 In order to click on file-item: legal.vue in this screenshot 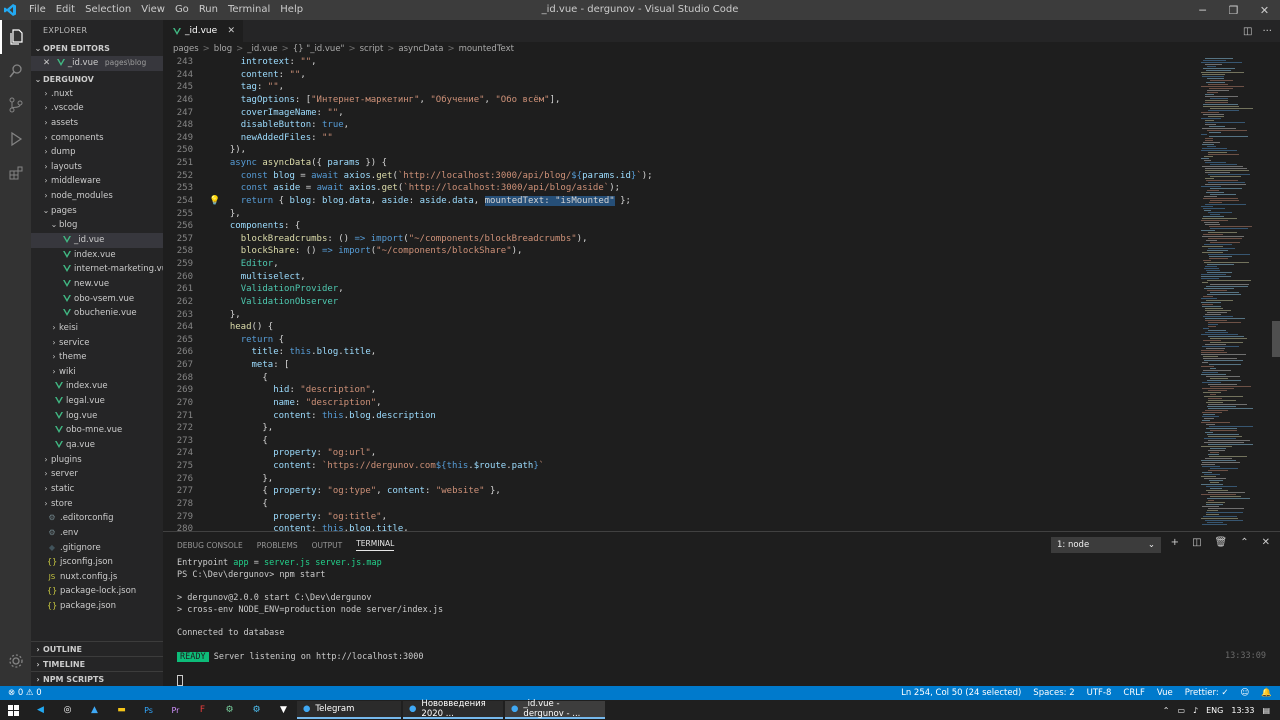, I will do `click(97, 401)`.